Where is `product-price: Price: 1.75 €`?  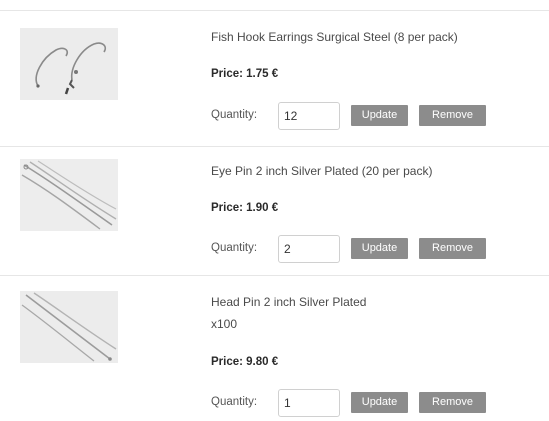 product-price: Price: 1.75 € is located at coordinates (245, 74).